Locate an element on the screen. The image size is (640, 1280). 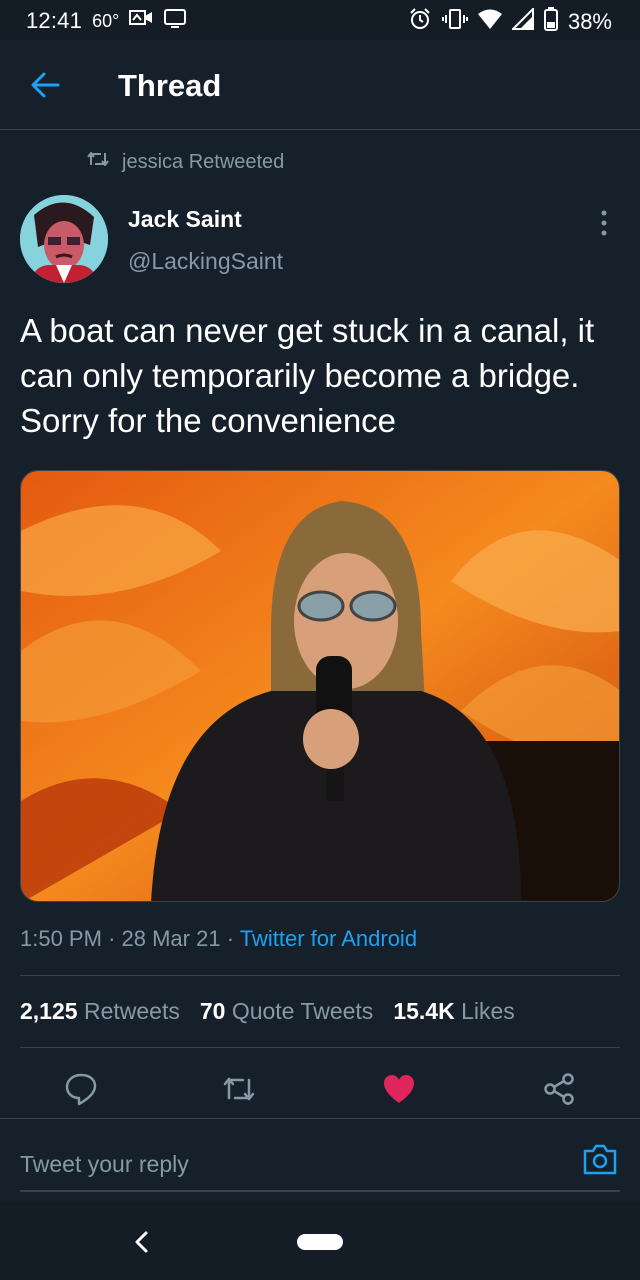
camera-icon is located at coordinates (600, 1159).